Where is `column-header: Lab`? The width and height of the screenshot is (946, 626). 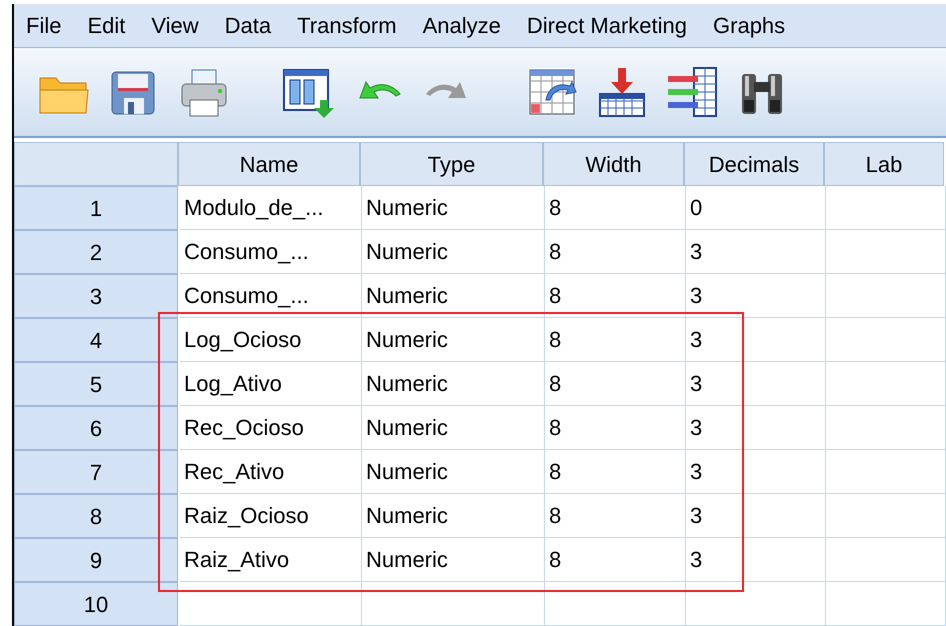
column-header: Lab is located at coordinates (884, 164).